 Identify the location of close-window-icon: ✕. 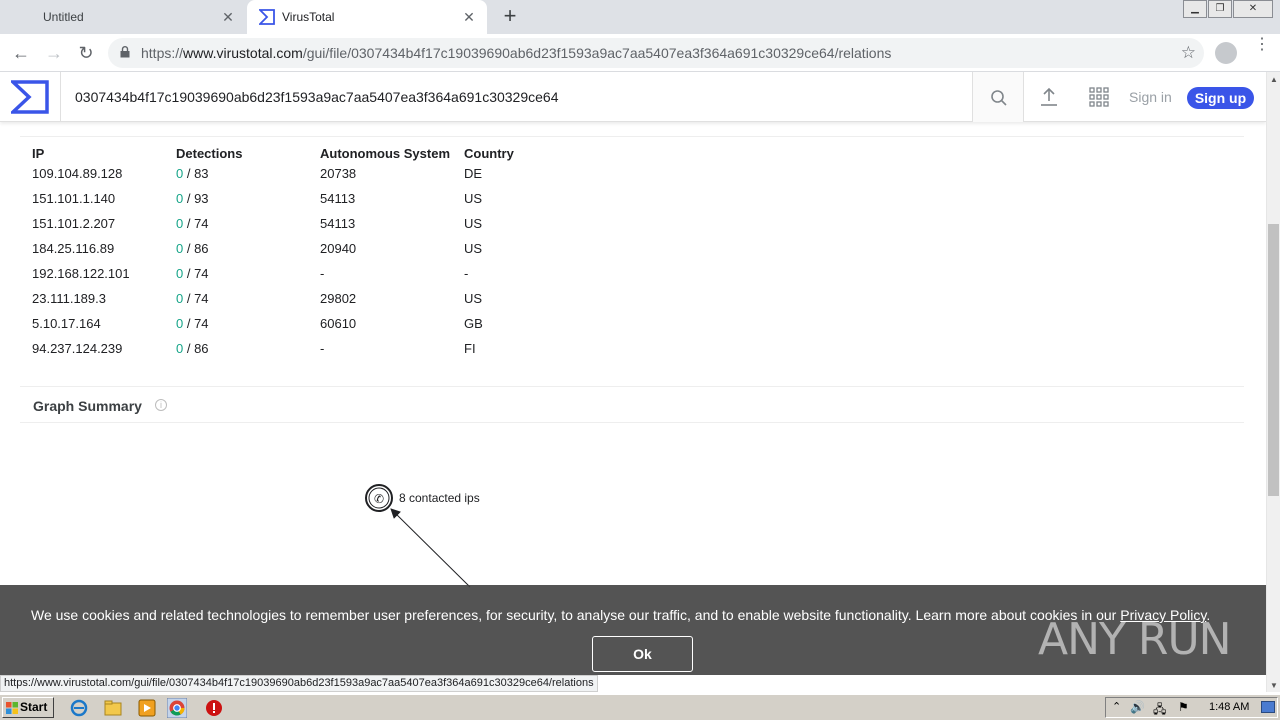
(1253, 9).